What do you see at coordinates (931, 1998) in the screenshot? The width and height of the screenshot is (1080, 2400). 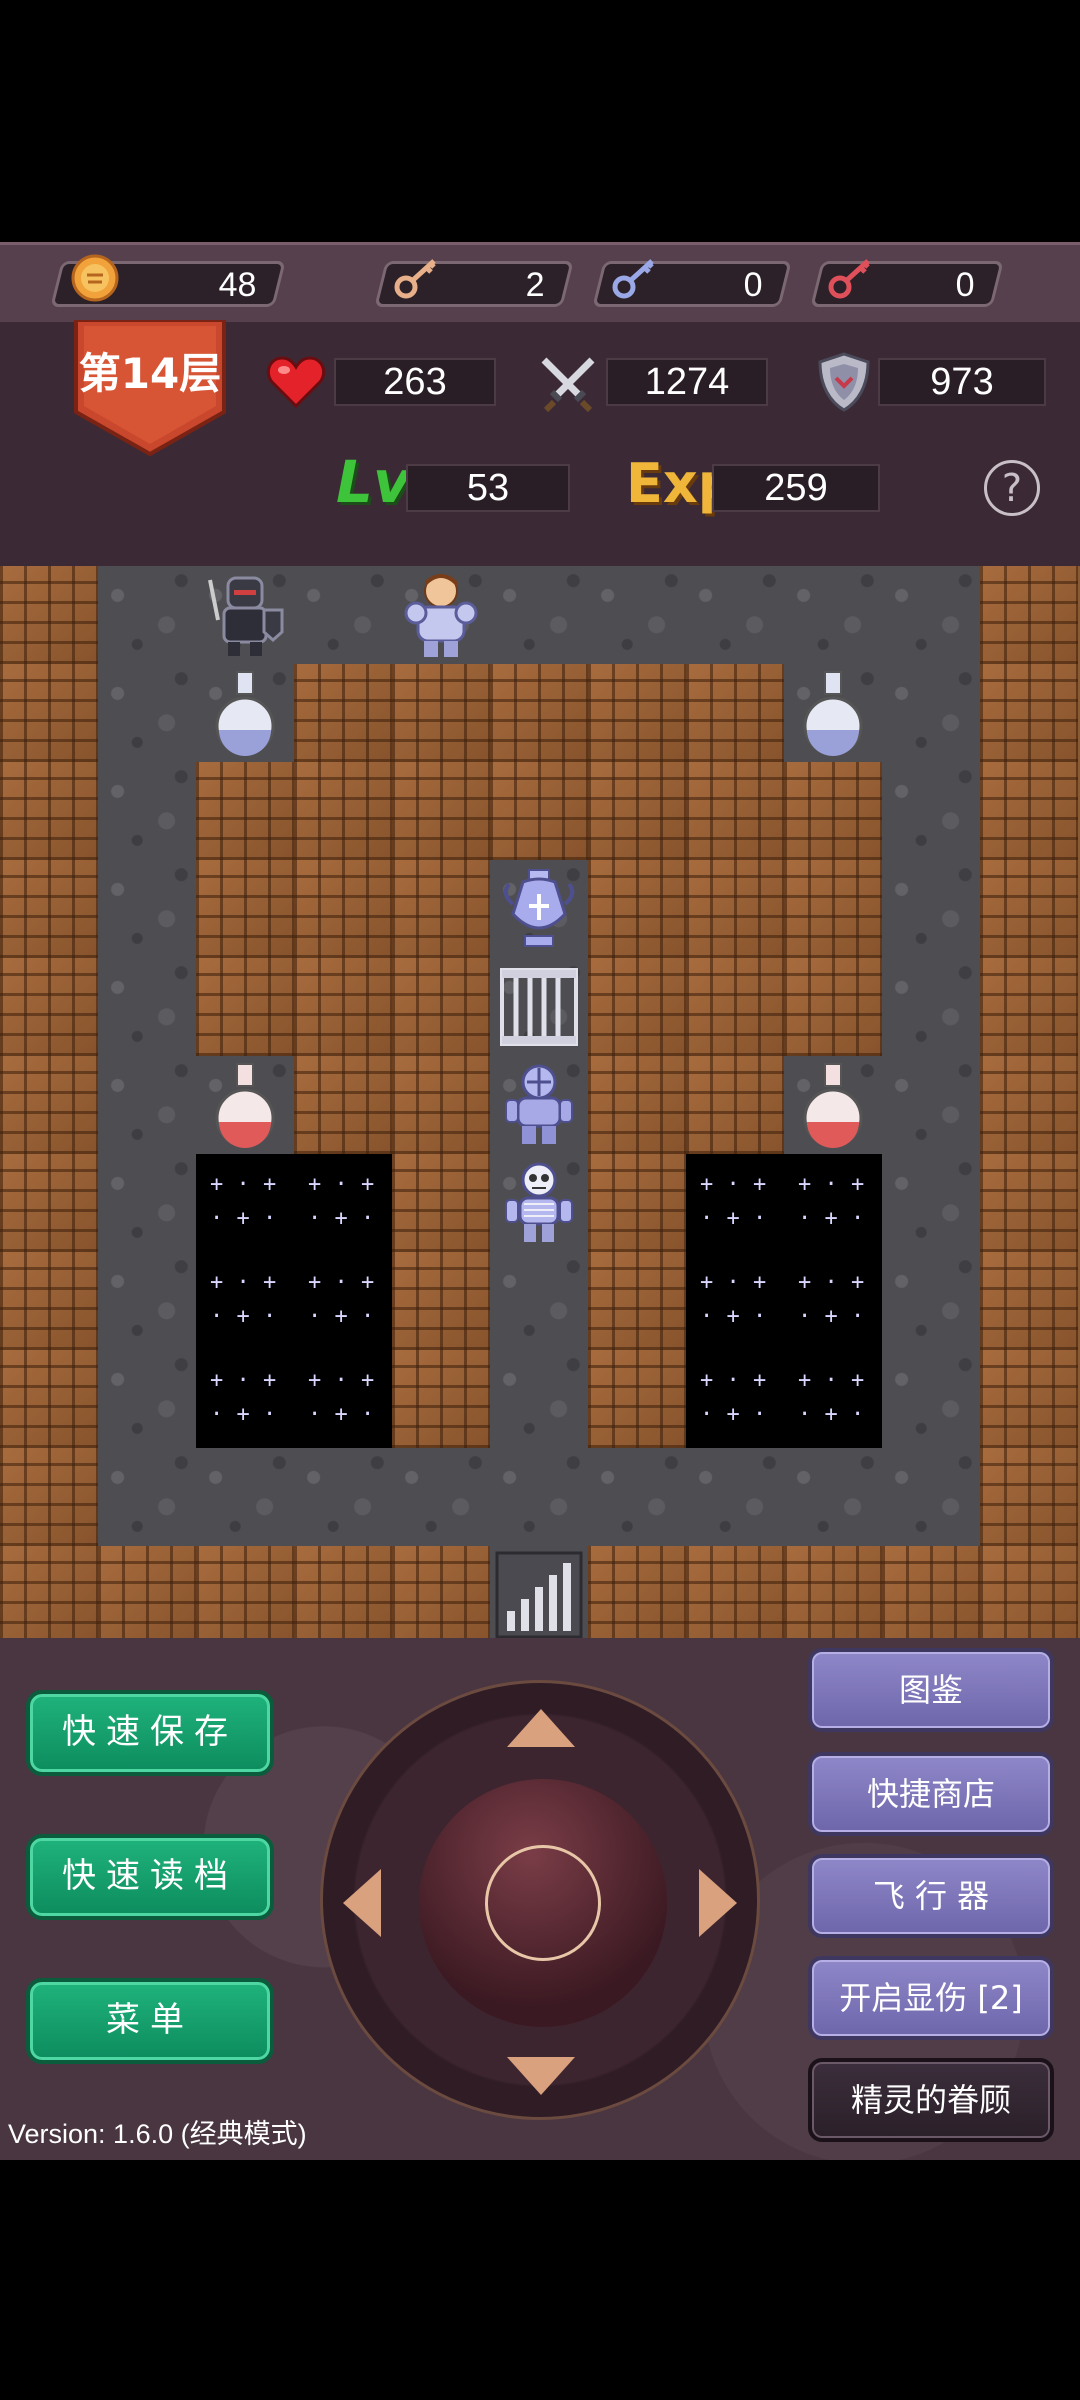 I see `show-damage-button: 开启显伤 [2]` at bounding box center [931, 1998].